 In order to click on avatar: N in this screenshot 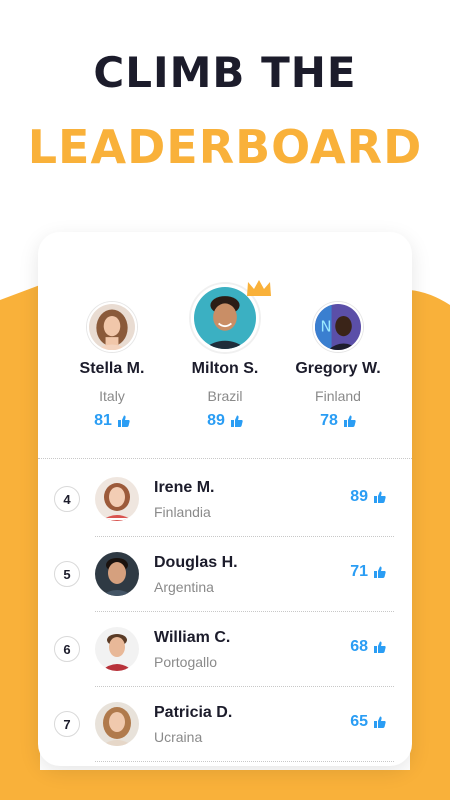, I will do `click(338, 327)`.